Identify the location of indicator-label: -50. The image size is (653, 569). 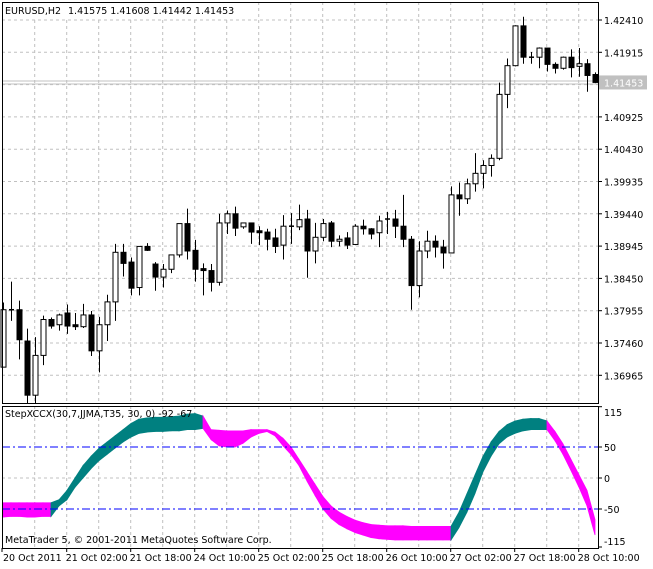
(612, 510).